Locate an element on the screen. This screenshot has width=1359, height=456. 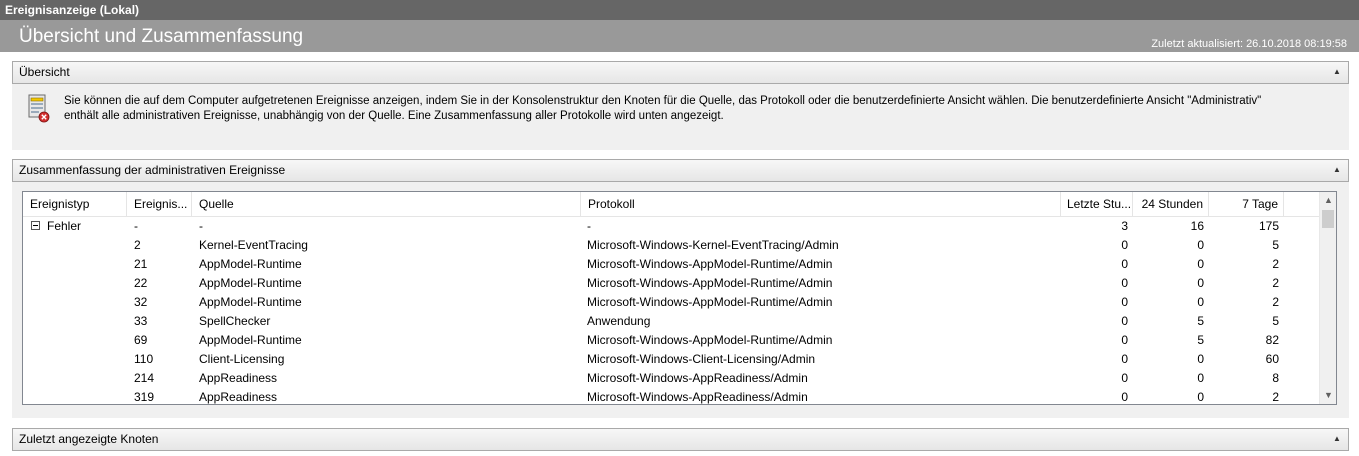
page-title: Übersicht und Zusammenfassung is located at coordinates (161, 36).